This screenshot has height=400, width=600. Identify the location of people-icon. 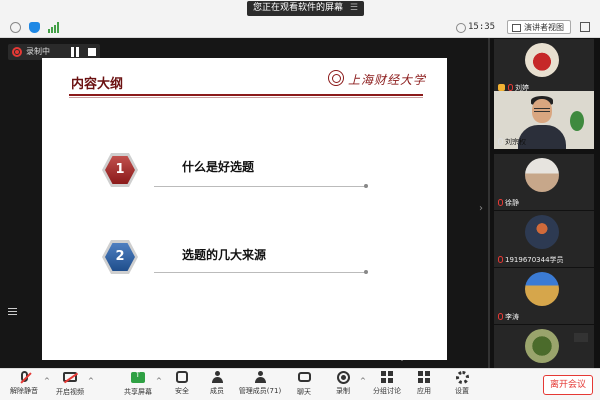
(260, 377).